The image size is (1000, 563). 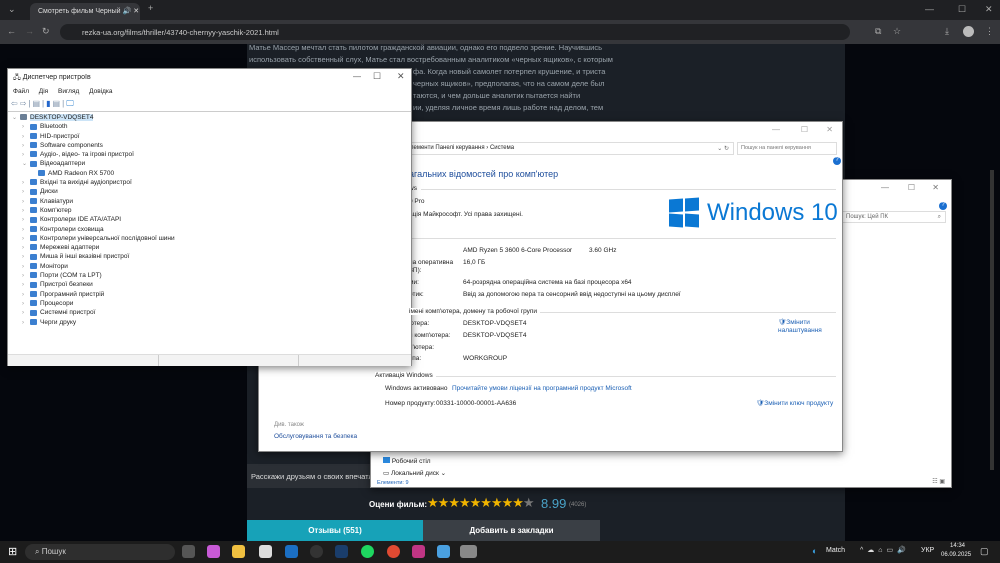 I want to click on tree-item: AMD Radeon RX 5700, so click(x=93, y=173).